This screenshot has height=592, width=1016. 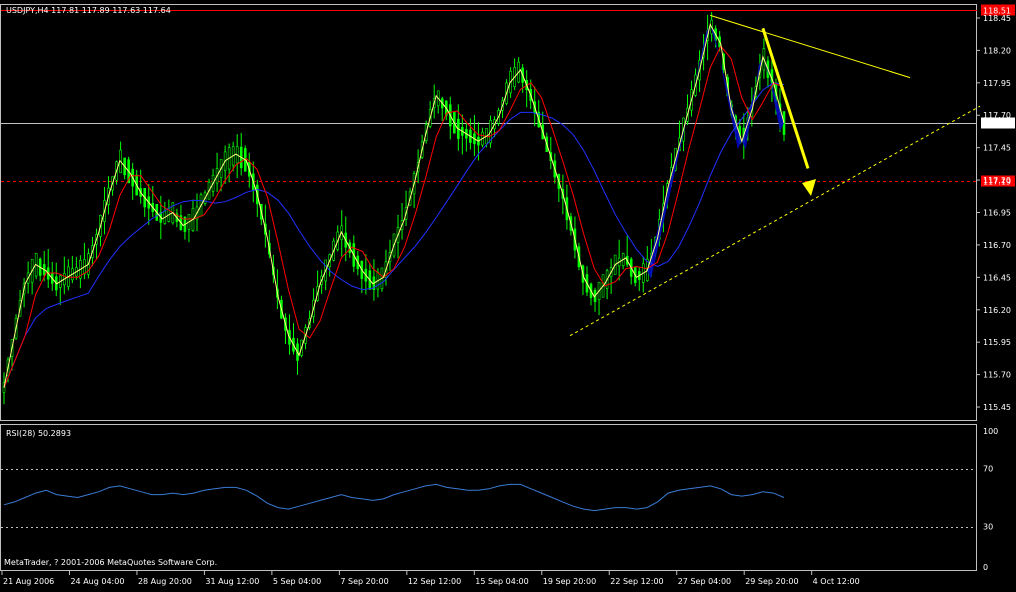 What do you see at coordinates (232, 581) in the screenshot?
I see `time-tick-label: 31 Aug 12:00` at bounding box center [232, 581].